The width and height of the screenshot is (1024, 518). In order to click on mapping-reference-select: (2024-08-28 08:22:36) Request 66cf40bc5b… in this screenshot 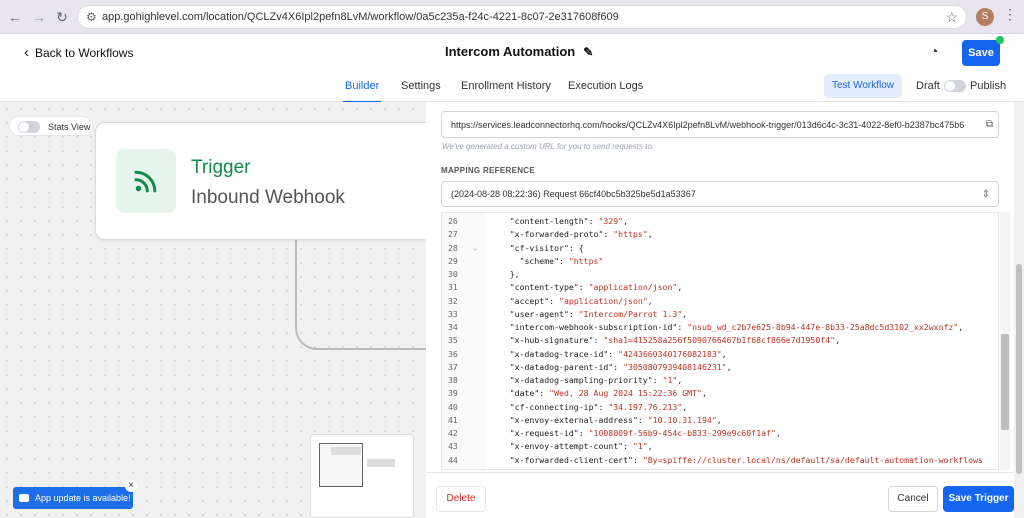, I will do `click(720, 194)`.